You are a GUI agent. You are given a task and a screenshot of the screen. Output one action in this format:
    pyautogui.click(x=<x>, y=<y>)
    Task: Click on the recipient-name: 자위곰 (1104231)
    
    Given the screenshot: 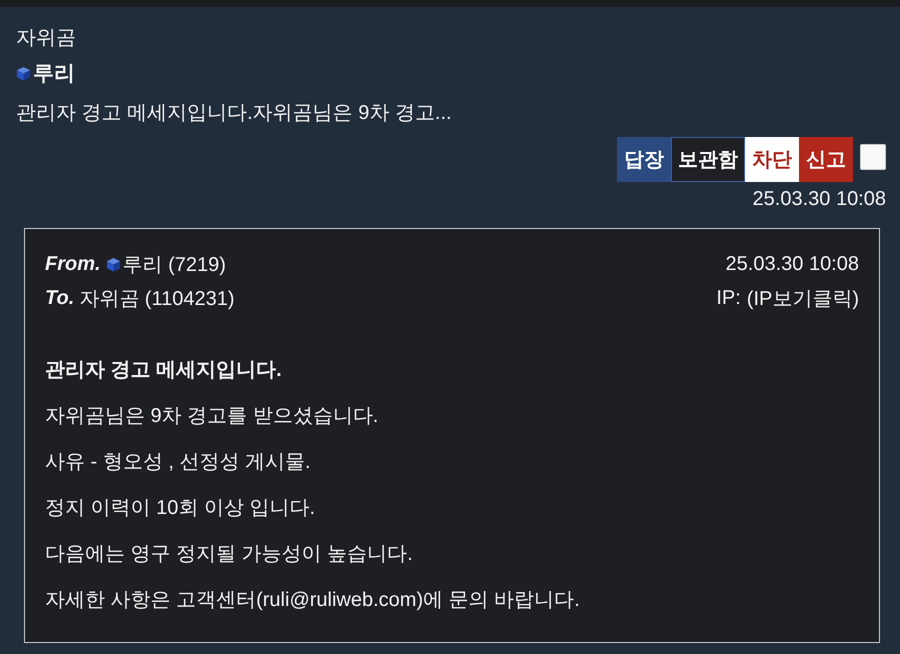 What is the action you would take?
    pyautogui.click(x=157, y=299)
    